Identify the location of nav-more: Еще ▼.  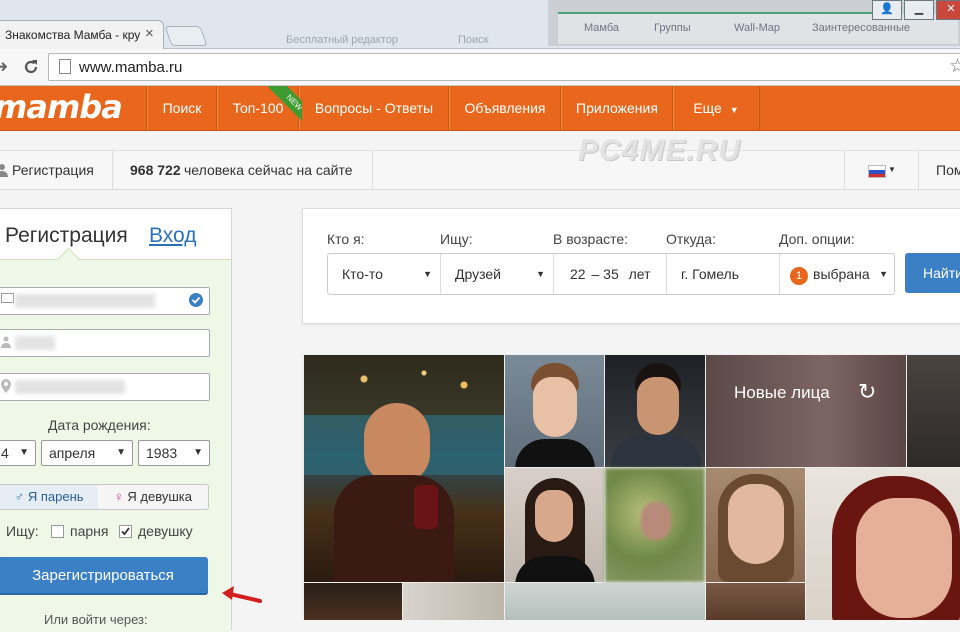
(716, 108).